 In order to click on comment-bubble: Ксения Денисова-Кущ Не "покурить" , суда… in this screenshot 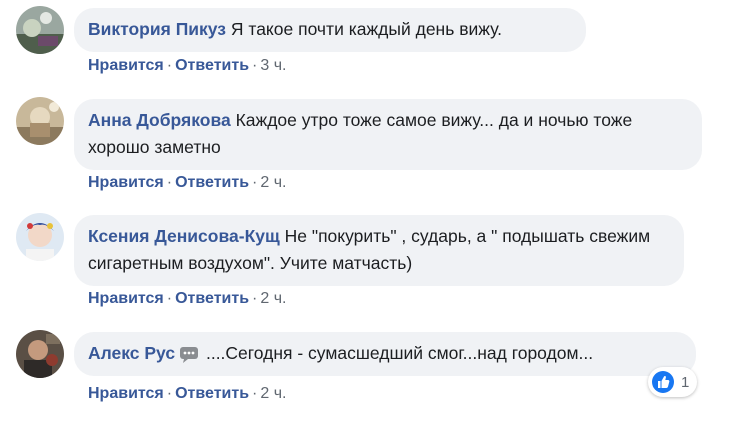, I will do `click(379, 250)`.